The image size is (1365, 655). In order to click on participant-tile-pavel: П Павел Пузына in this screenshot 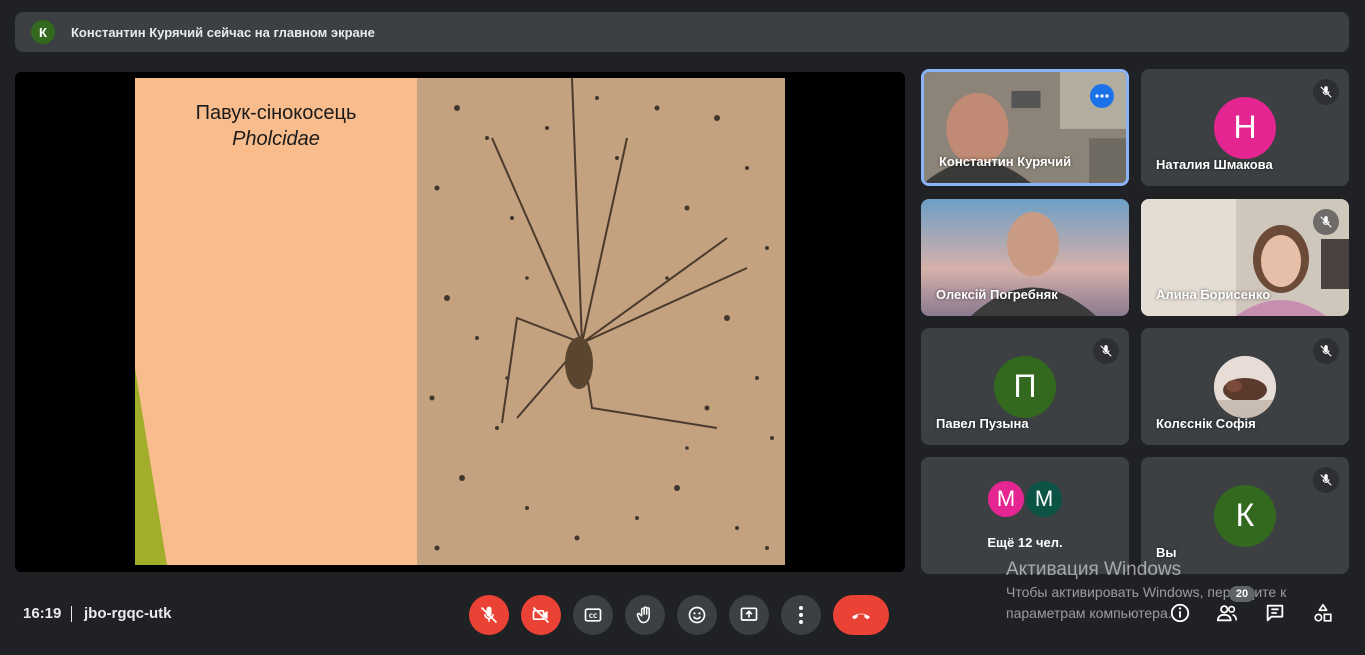, I will do `click(1025, 386)`.